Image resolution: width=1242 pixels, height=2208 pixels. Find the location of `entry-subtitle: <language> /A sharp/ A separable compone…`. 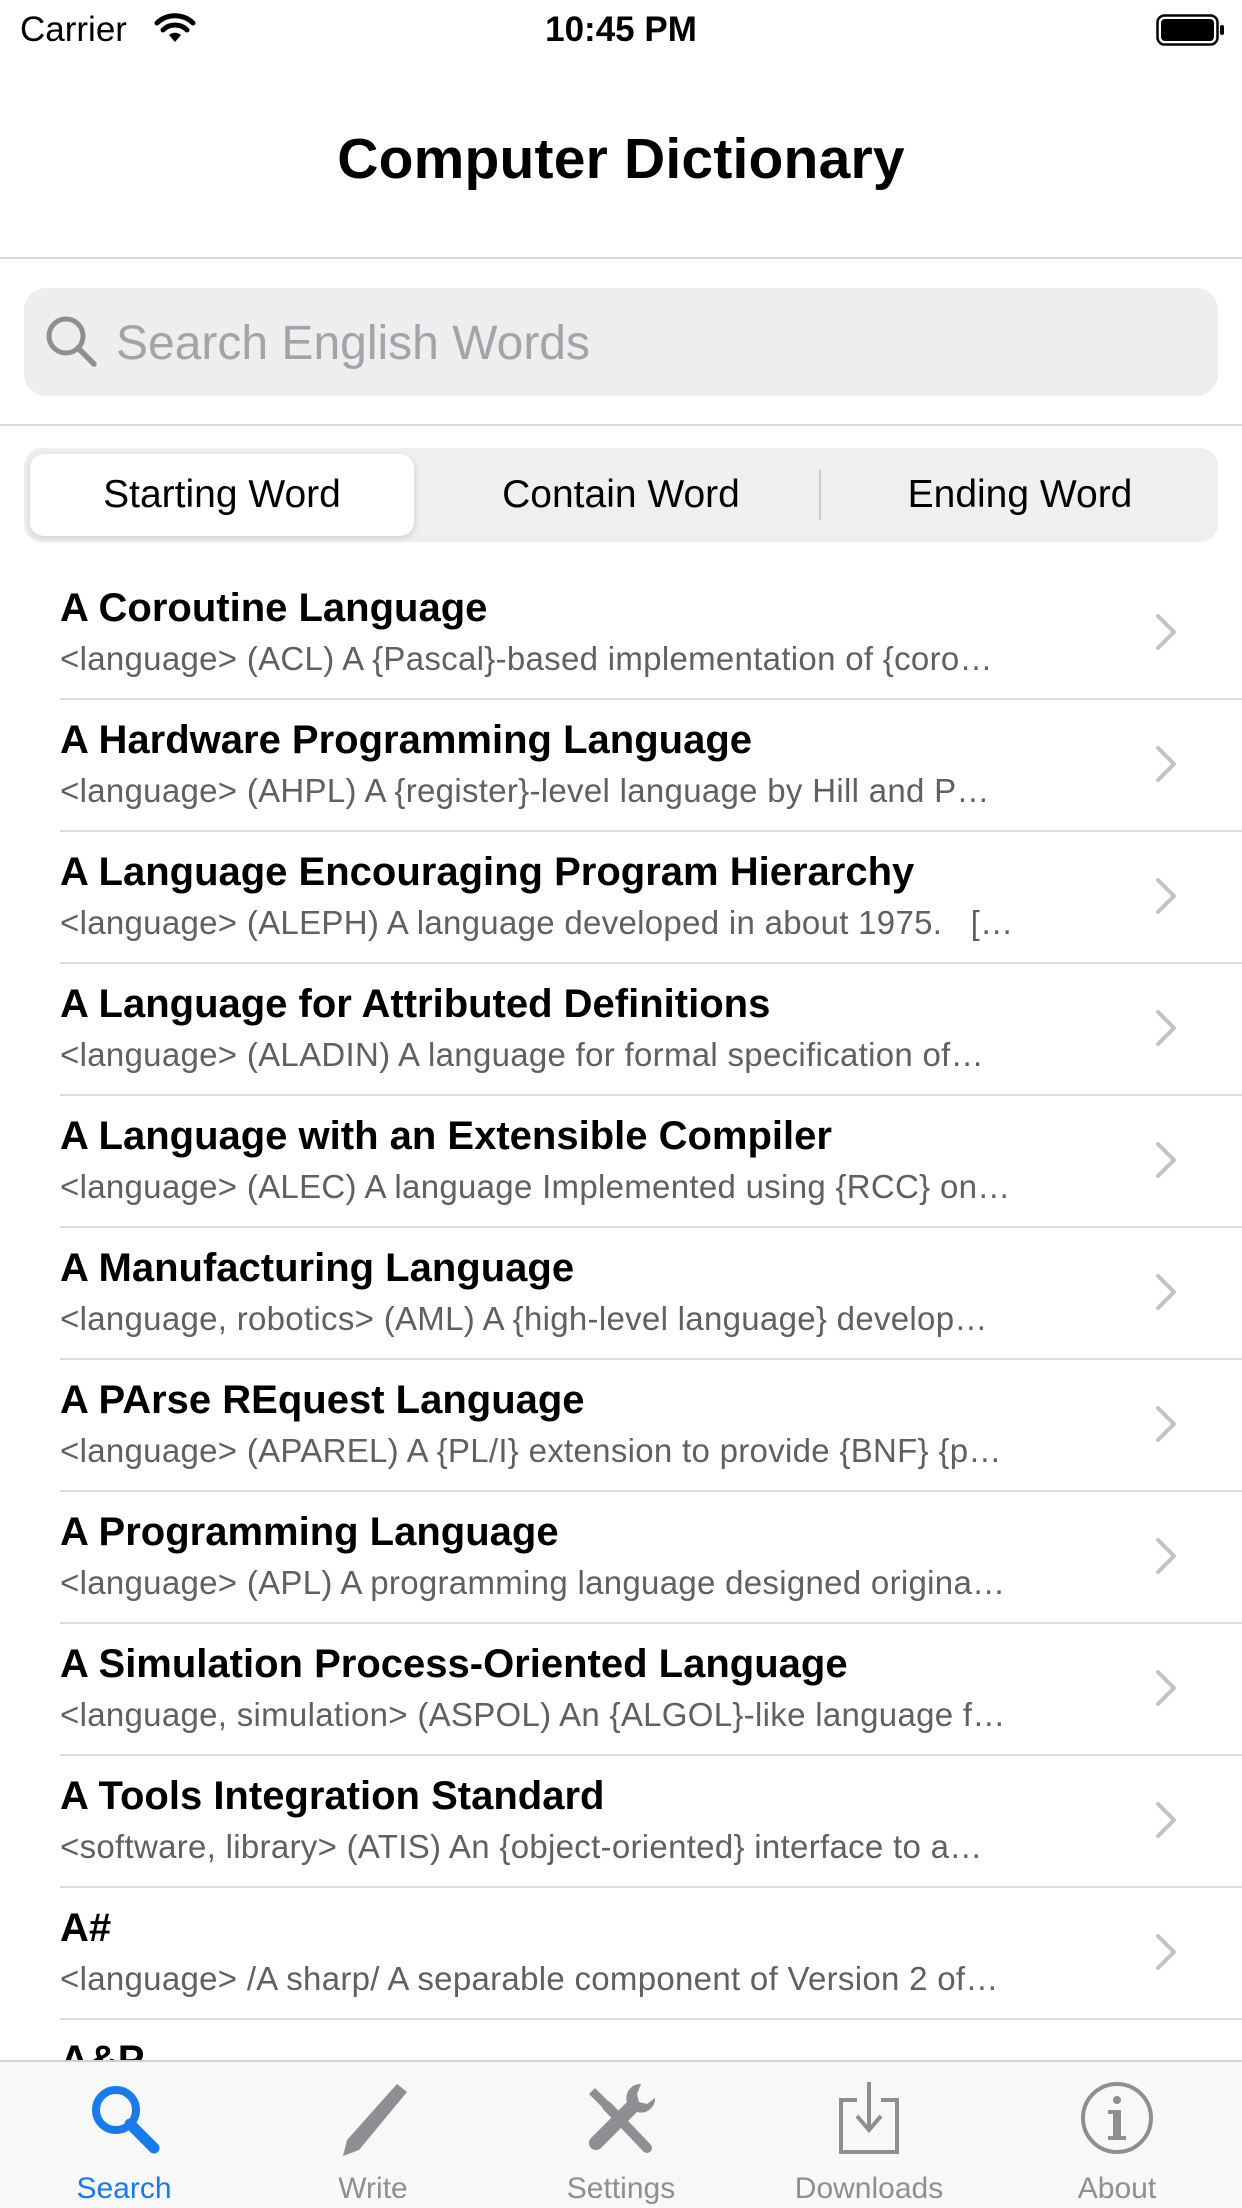

entry-subtitle: <language> /A sharp/ A separable compone… is located at coordinates (529, 1978).